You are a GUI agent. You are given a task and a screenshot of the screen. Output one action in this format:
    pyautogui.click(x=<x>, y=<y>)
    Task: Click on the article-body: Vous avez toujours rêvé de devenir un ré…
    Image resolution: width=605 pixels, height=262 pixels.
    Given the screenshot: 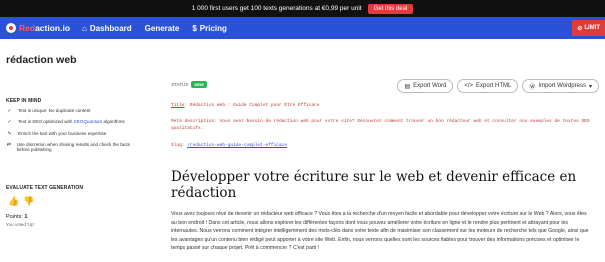 What is the action you would take?
    pyautogui.click(x=380, y=231)
    